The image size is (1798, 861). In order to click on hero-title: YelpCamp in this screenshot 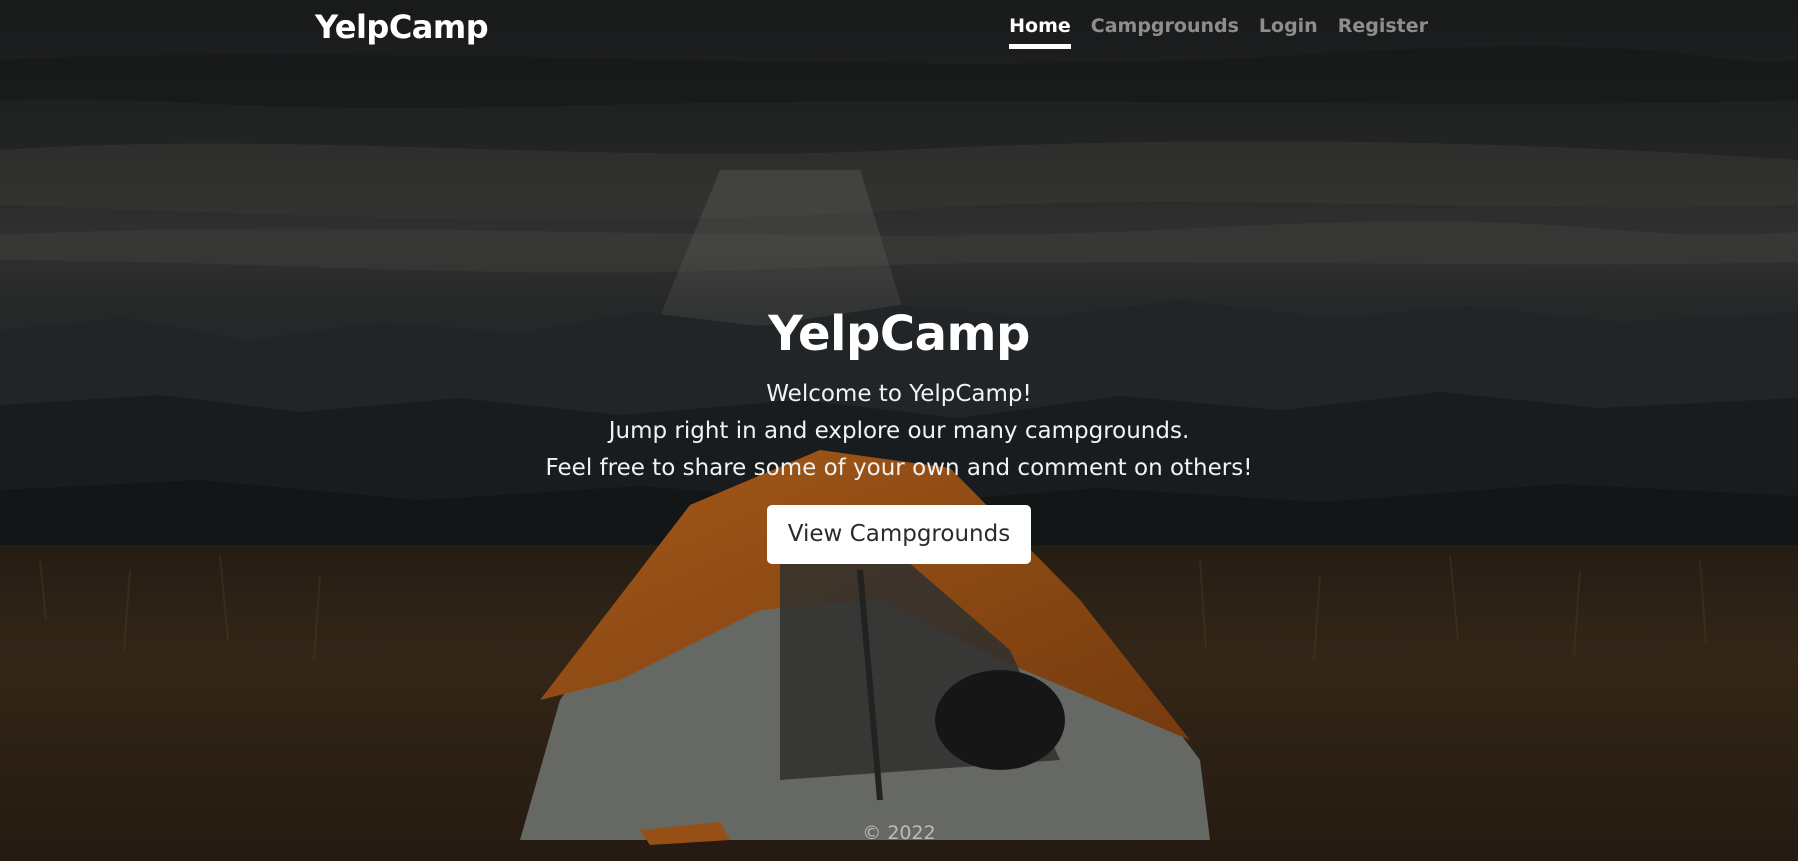, I will do `click(899, 334)`.